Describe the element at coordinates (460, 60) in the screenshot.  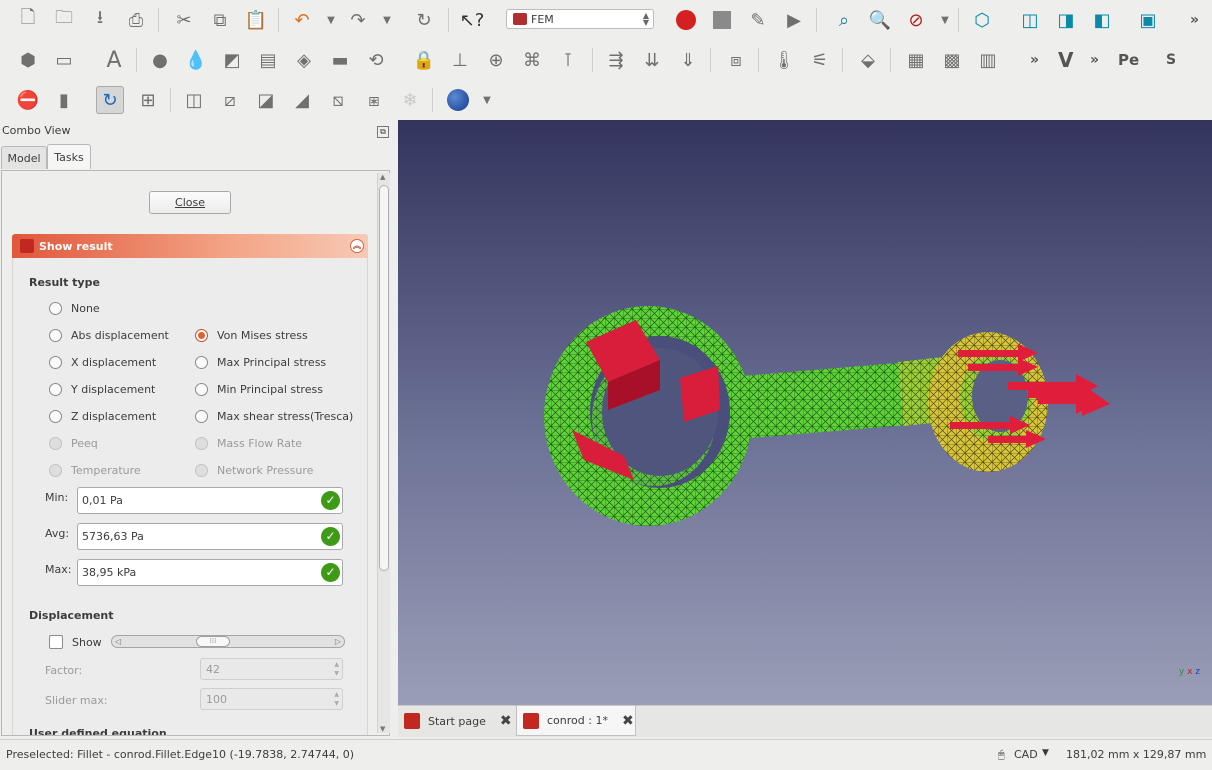
I see `constraint-displacement-icon: ⊥` at that location.